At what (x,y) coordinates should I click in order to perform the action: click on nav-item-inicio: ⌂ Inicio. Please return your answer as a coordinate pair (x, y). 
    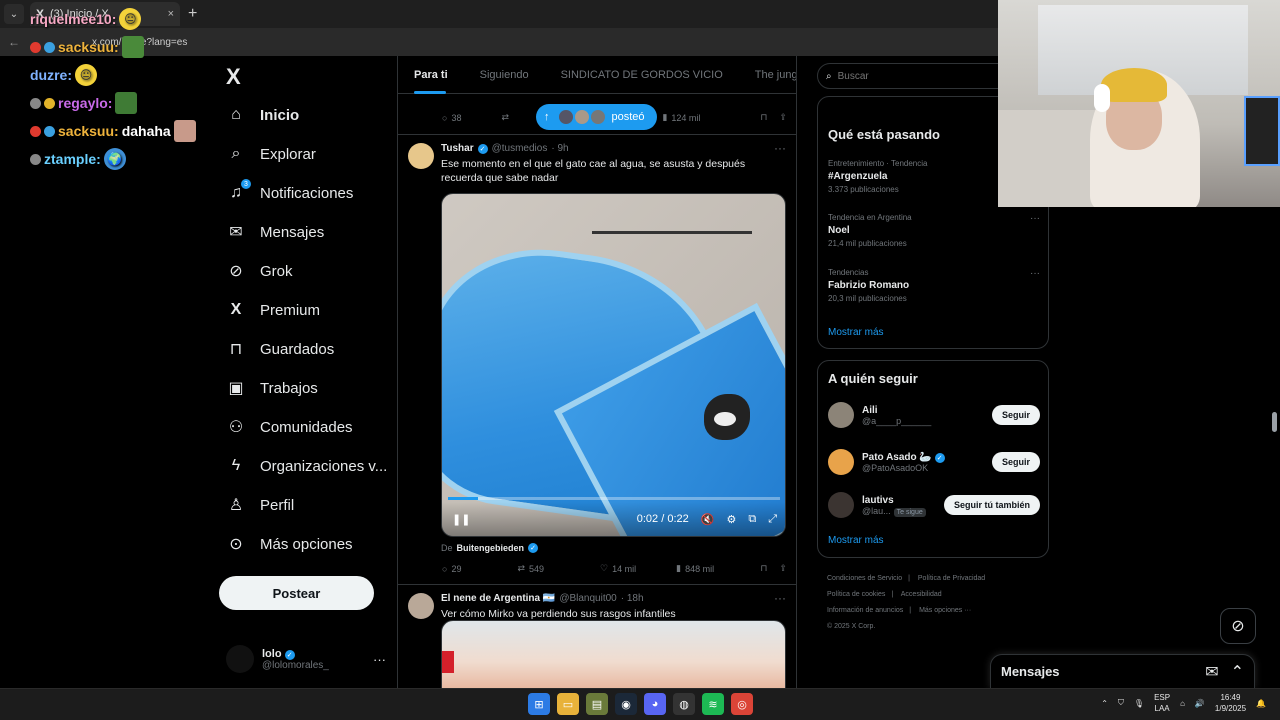
    Looking at the image, I should click on (262, 115).